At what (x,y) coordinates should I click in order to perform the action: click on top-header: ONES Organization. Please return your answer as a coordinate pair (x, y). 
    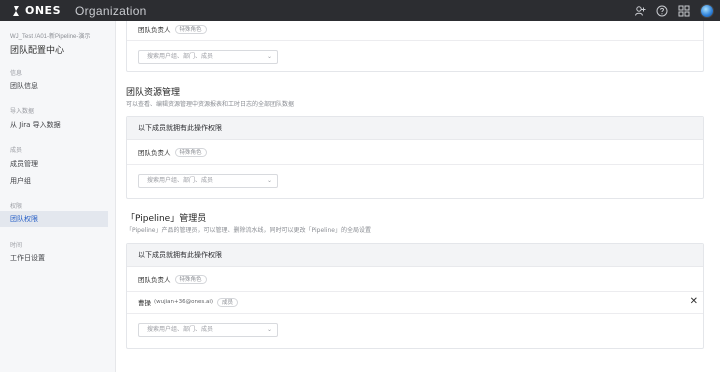
    Looking at the image, I should click on (360, 10).